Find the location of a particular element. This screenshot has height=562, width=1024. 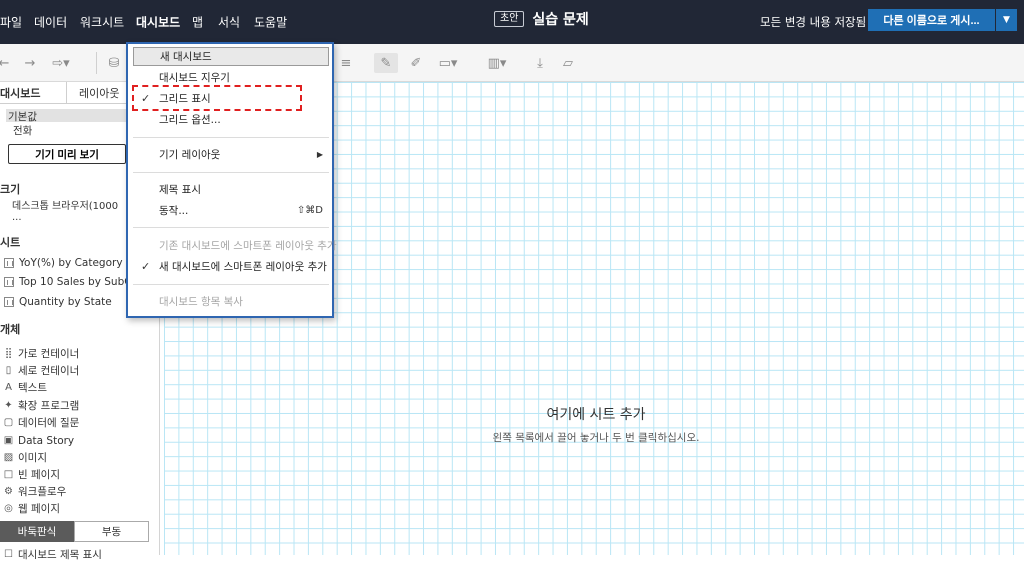

sheet-label: Quantity by State is located at coordinates (65, 302).